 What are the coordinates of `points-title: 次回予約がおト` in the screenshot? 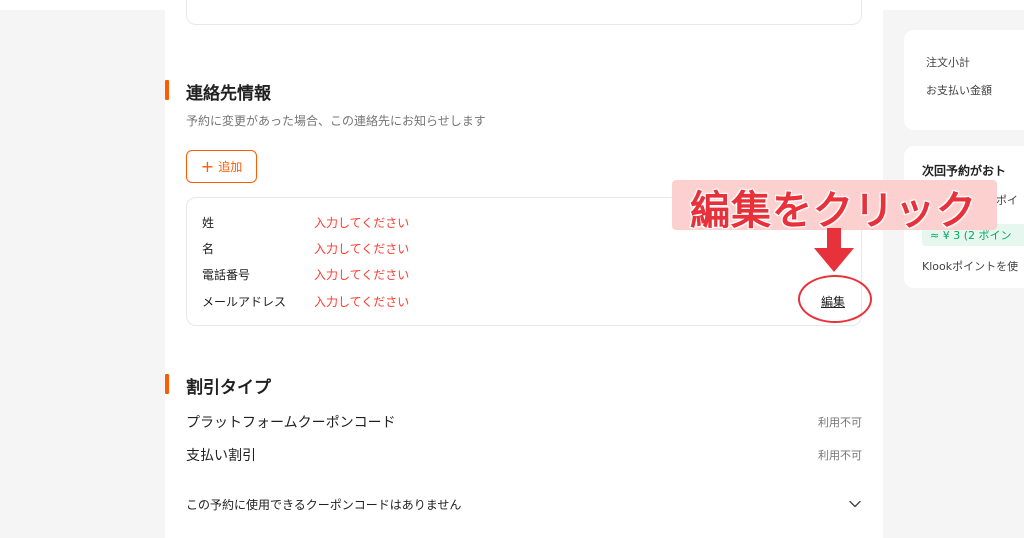 It's located at (964, 171).